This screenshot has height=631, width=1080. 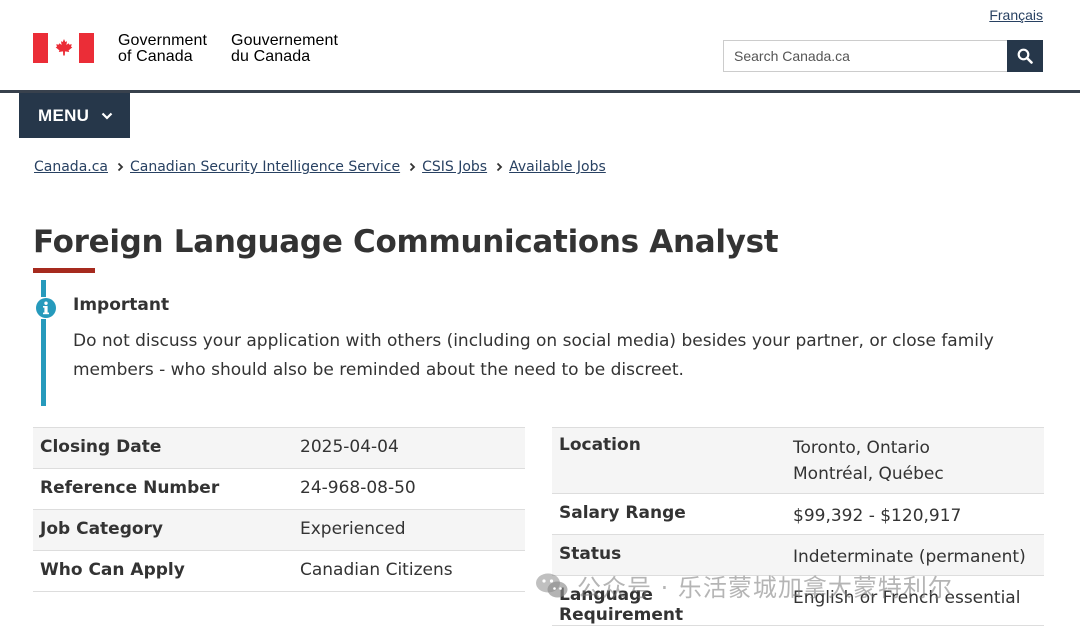 I want to click on detail-label: Reference Number, so click(x=130, y=488).